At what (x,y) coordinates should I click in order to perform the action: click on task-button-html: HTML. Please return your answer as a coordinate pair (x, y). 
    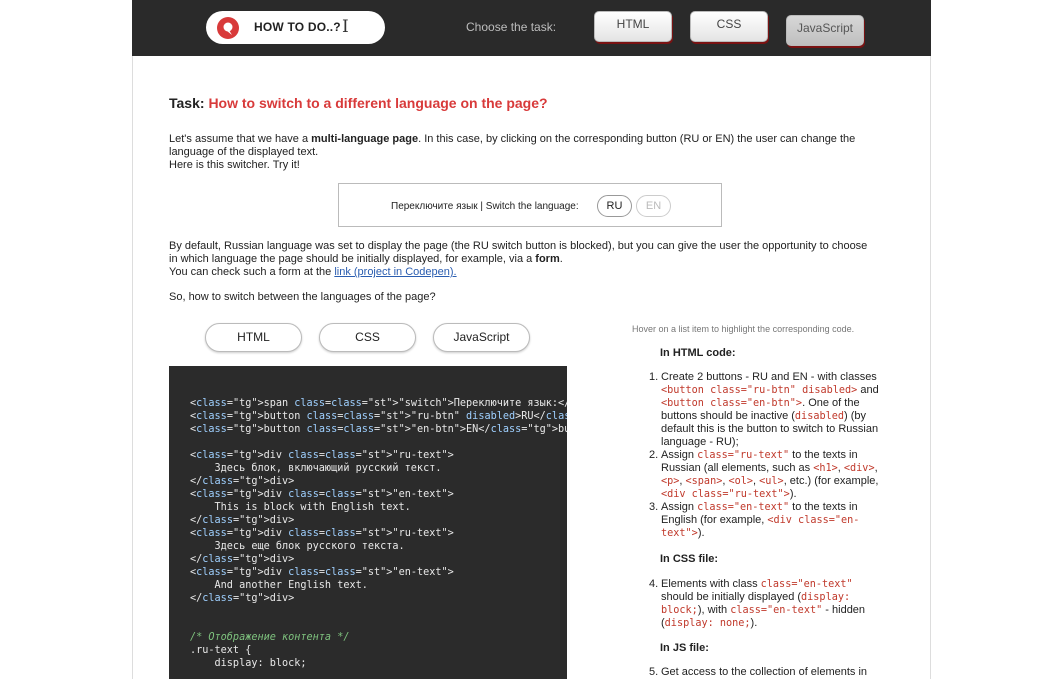
    Looking at the image, I should click on (633, 26).